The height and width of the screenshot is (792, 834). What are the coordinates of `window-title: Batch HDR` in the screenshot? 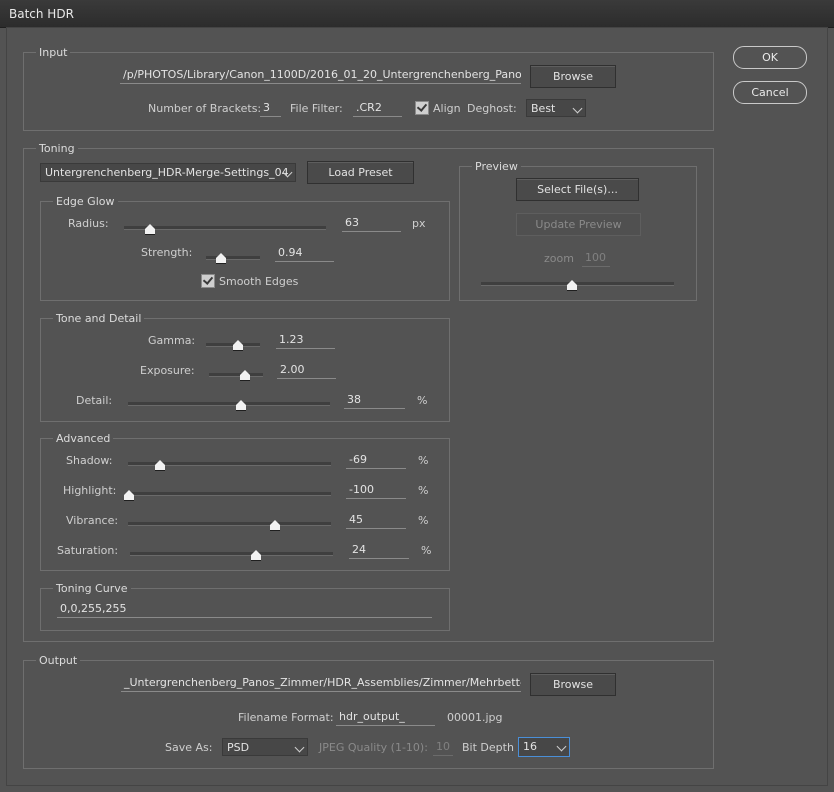 It's located at (41, 14).